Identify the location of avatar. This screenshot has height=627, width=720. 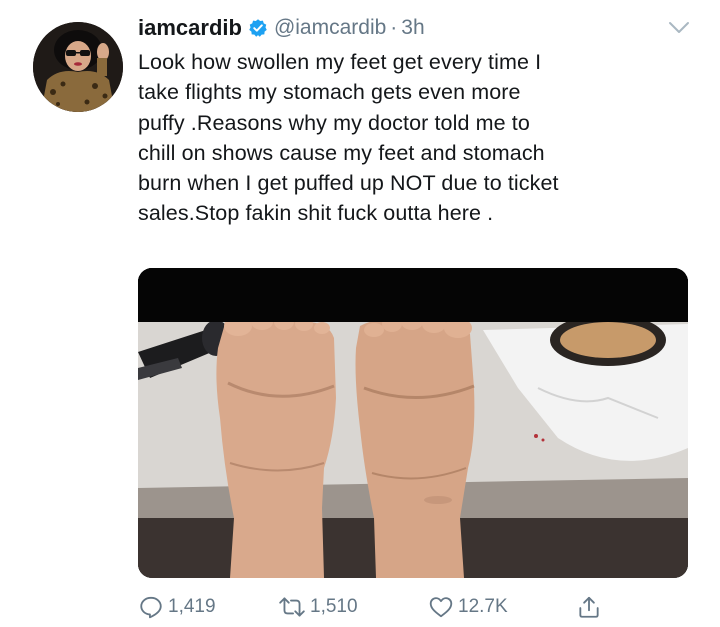
(78, 67).